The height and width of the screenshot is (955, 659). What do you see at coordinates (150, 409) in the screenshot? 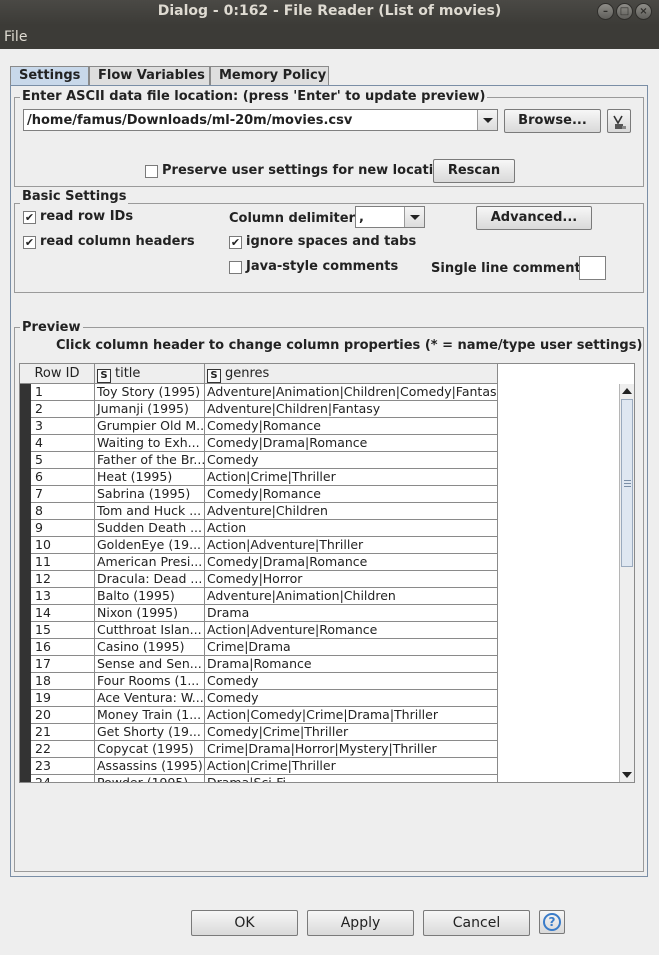
I see `title-cell: Jumanji (1995)` at bounding box center [150, 409].